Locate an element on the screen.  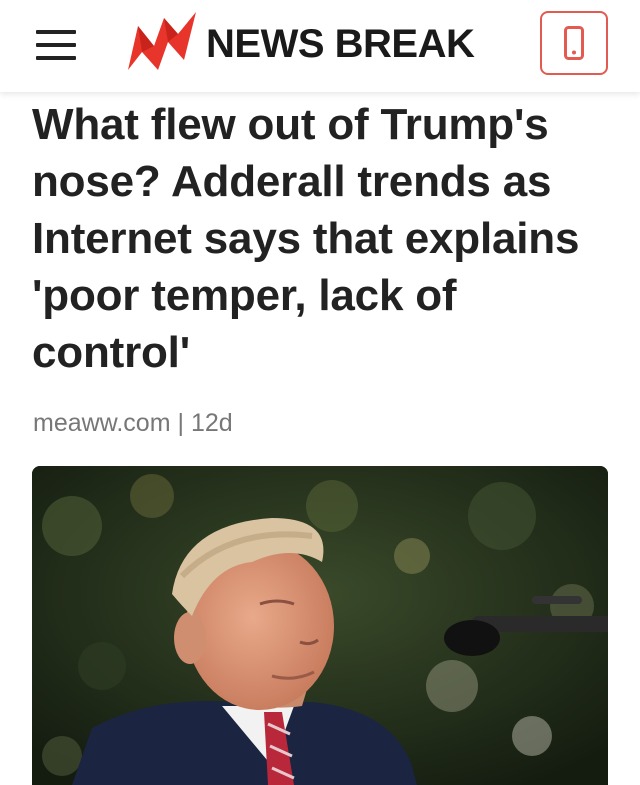
article-age: 12d is located at coordinates (211, 423).